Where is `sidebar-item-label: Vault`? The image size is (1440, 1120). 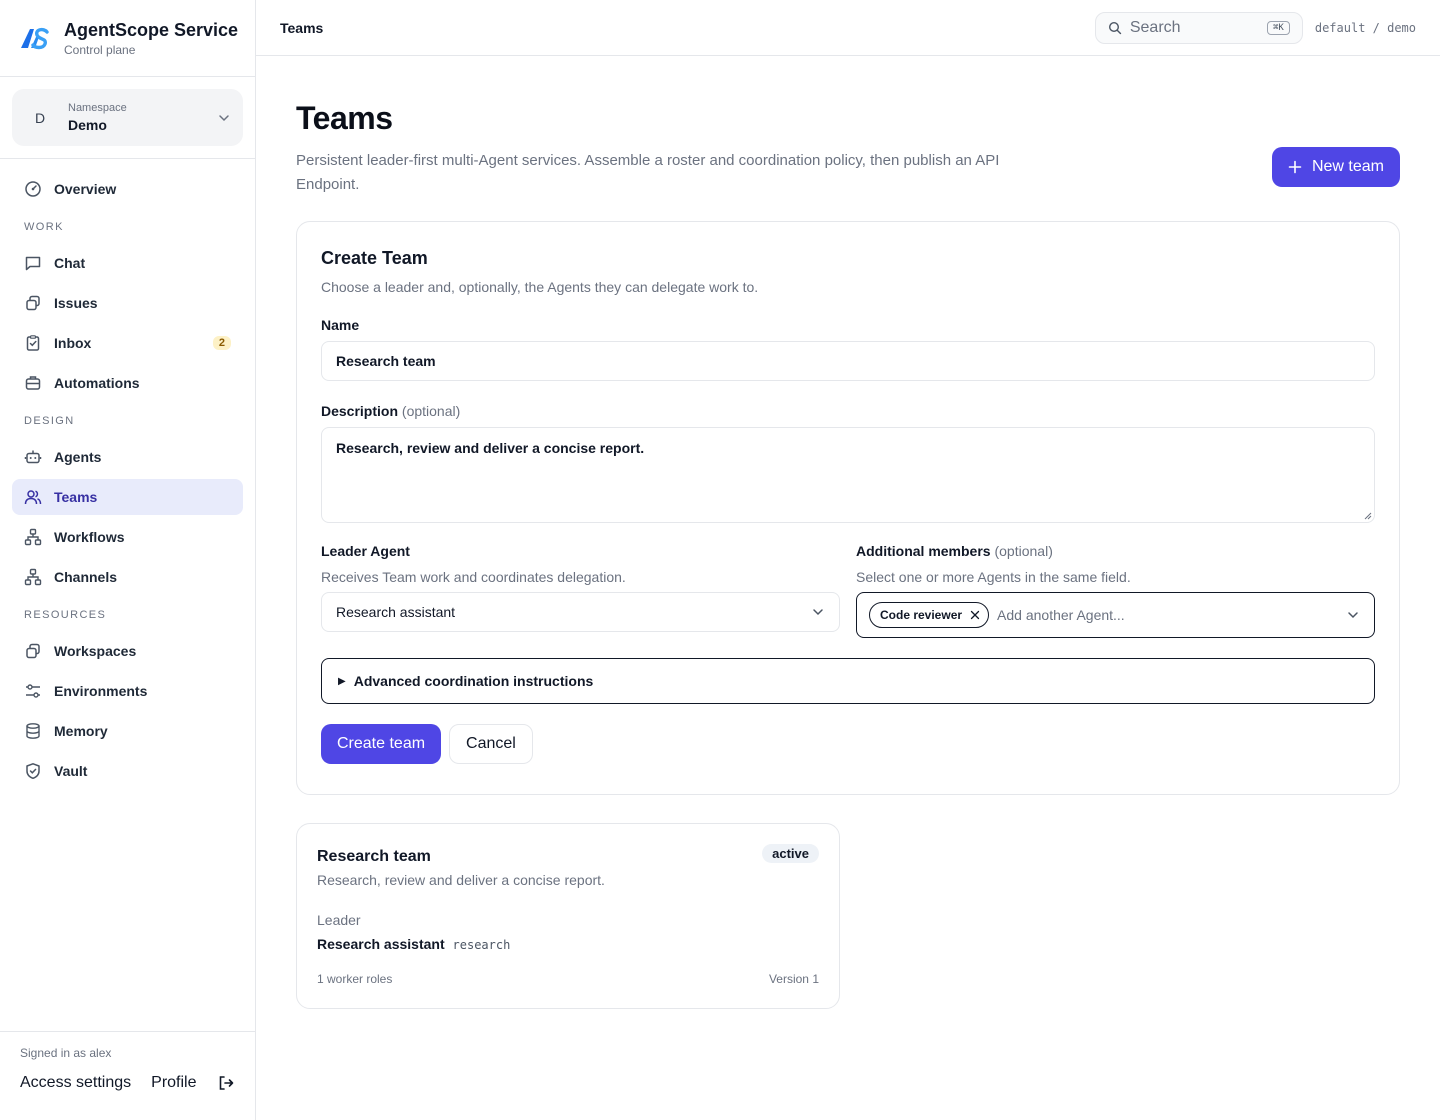 sidebar-item-label: Vault is located at coordinates (71, 771).